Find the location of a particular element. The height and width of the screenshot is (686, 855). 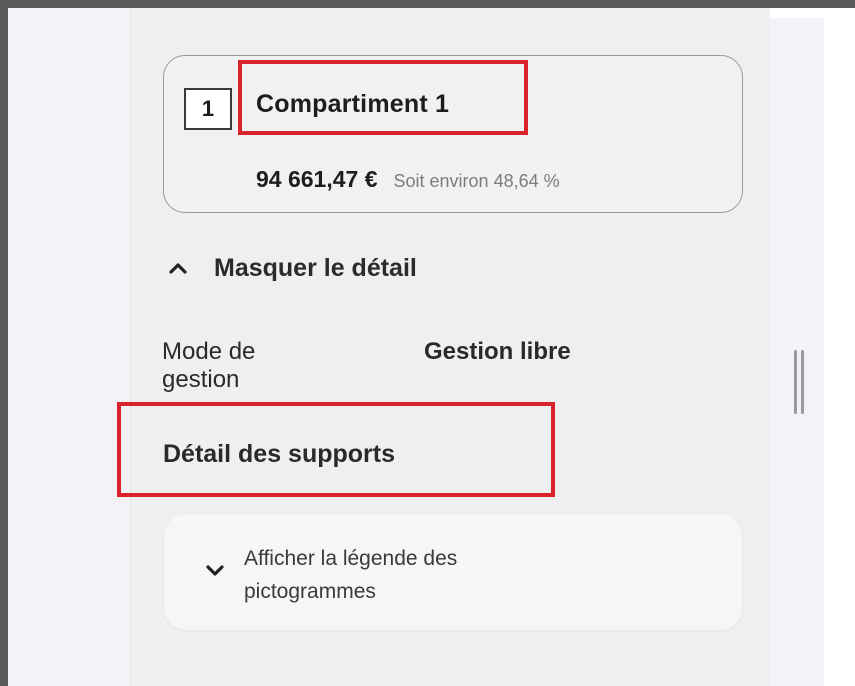

right-margin is located at coordinates (839, 347).